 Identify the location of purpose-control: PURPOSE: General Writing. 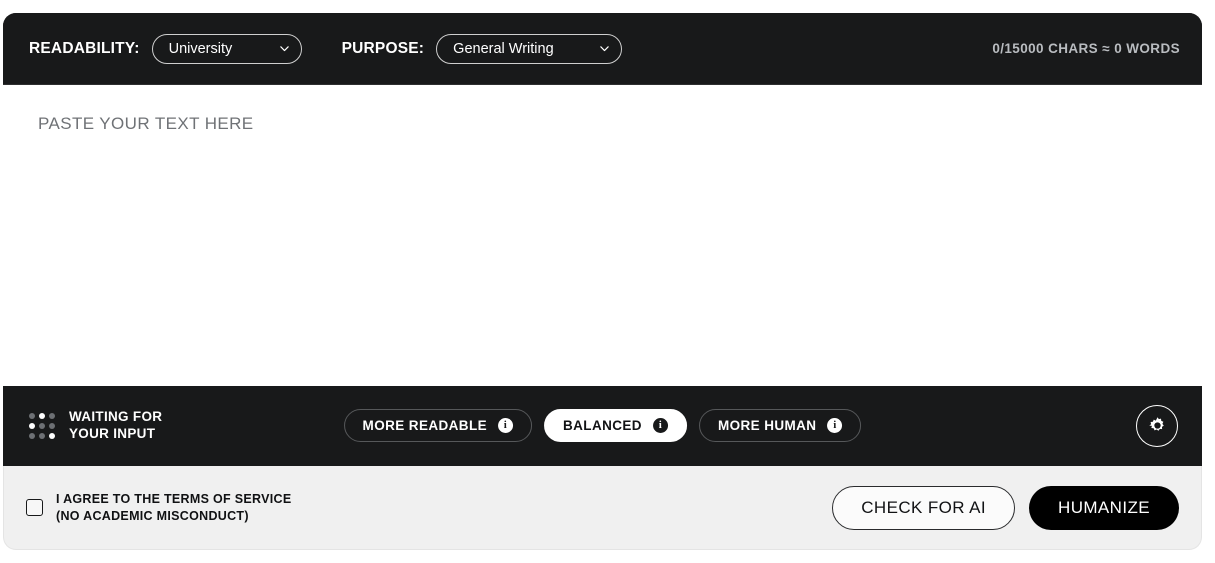
(482, 48).